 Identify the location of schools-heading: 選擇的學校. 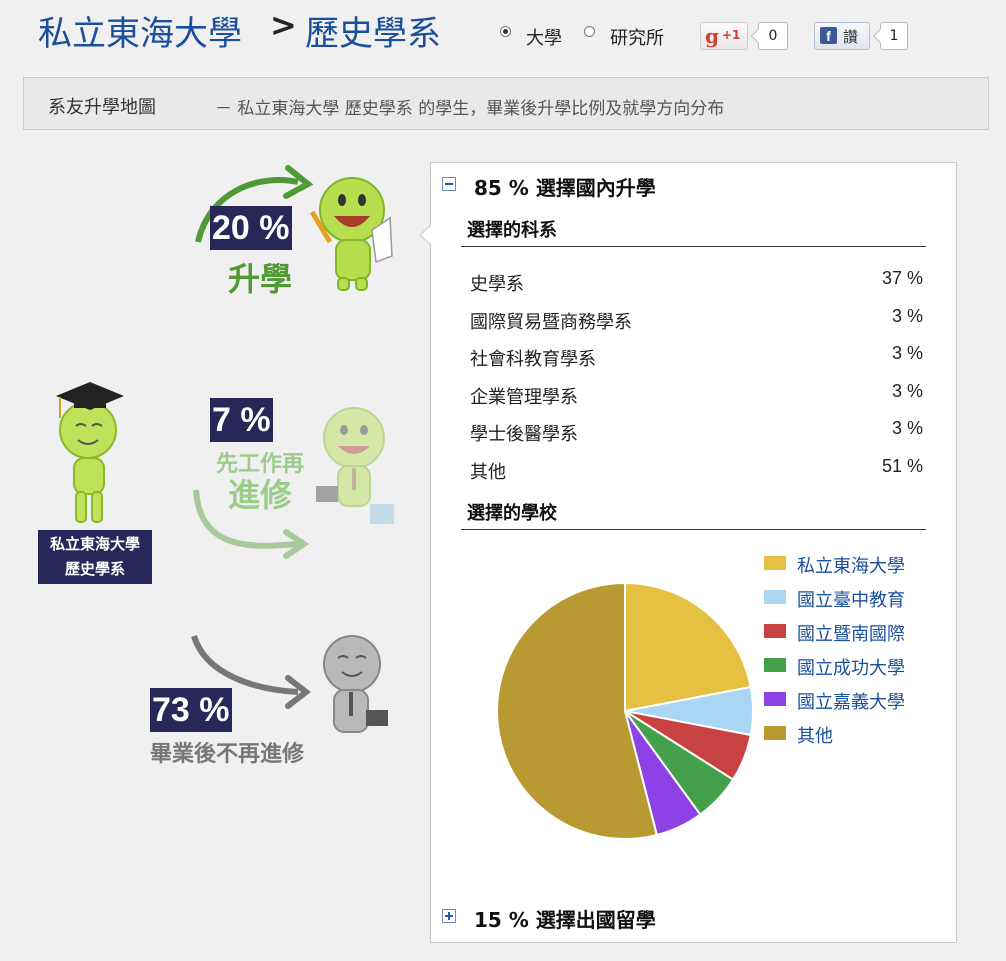
(512, 513).